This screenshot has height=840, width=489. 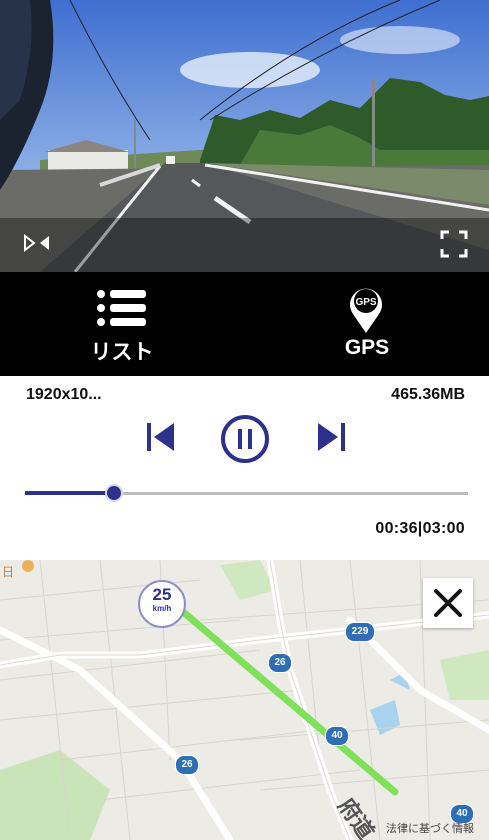 What do you see at coordinates (121, 308) in the screenshot?
I see `list-icon` at bounding box center [121, 308].